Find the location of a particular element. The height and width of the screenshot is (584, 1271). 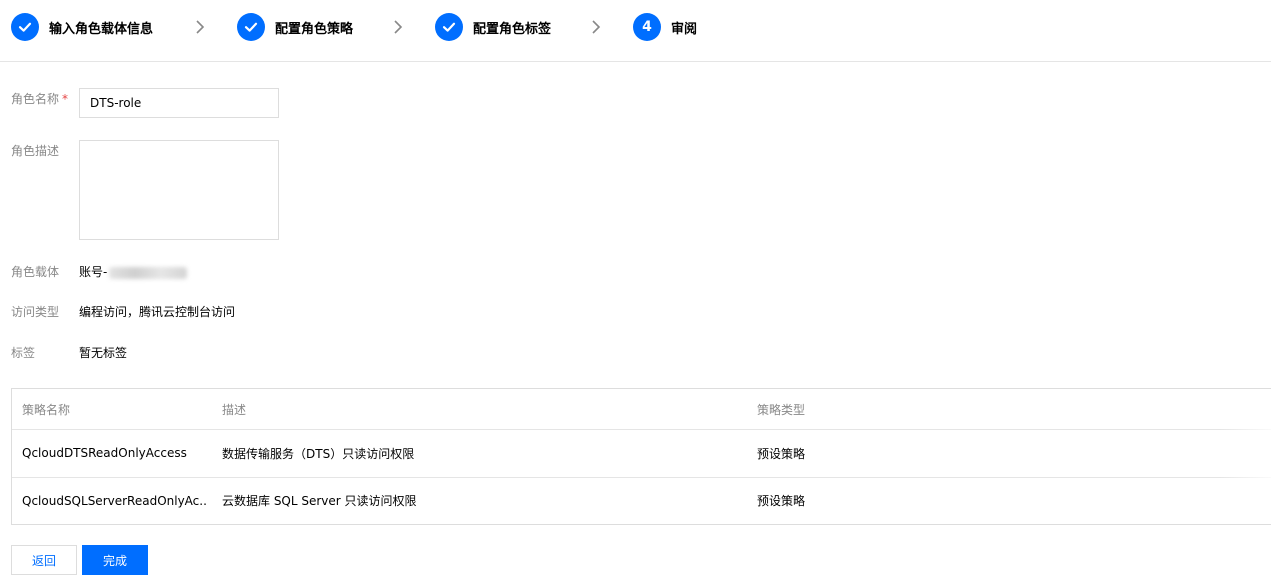

step-3-label: 配置角色标签 is located at coordinates (512, 29).